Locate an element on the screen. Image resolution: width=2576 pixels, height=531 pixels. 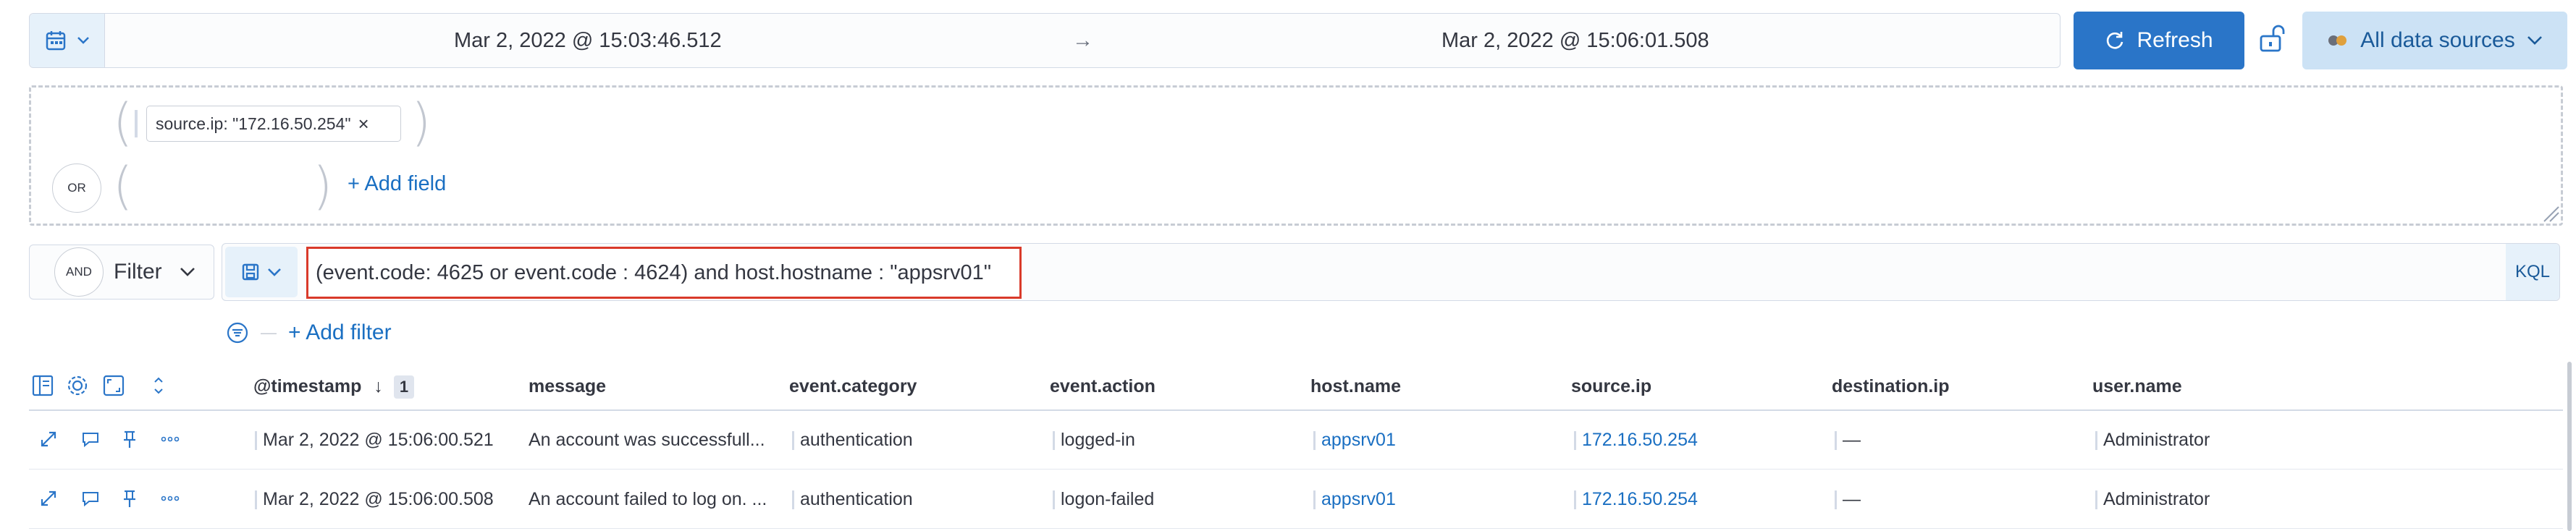
field-chip-source-ip: source.ip: "172.16.50.254" × is located at coordinates (273, 124).